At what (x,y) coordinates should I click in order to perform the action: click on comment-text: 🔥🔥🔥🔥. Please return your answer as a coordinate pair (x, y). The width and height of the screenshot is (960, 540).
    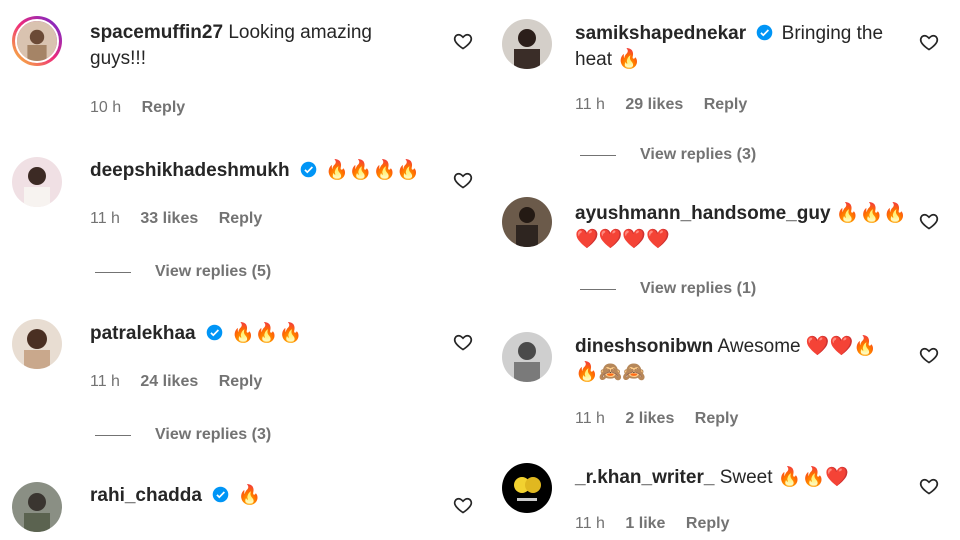
    Looking at the image, I should click on (372, 170).